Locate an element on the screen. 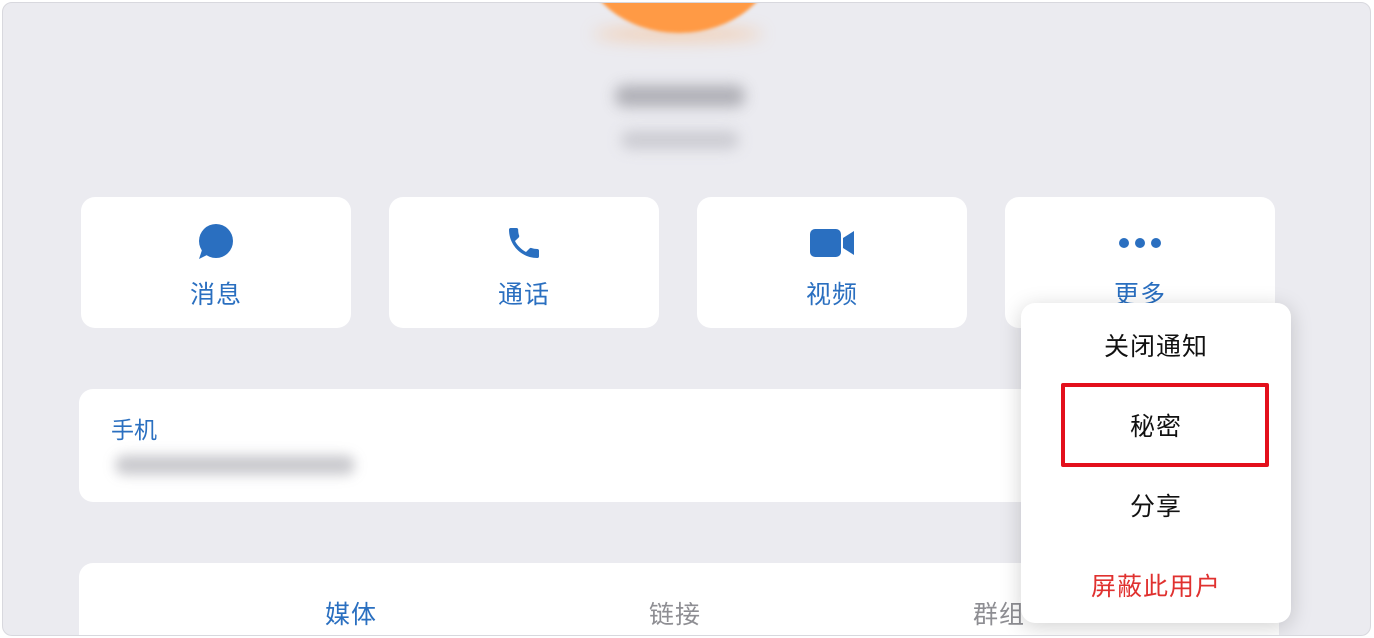 This screenshot has height=638, width=1374. chat-bubble-icon is located at coordinates (216, 243).